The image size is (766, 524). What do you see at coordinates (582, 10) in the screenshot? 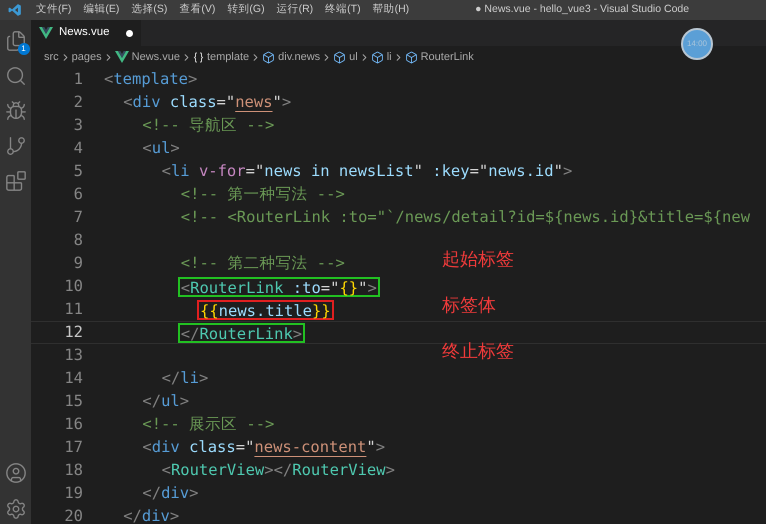
I see `window-title: ● News.vue - hello_vue3 - Visual Studio Code` at bounding box center [582, 10].